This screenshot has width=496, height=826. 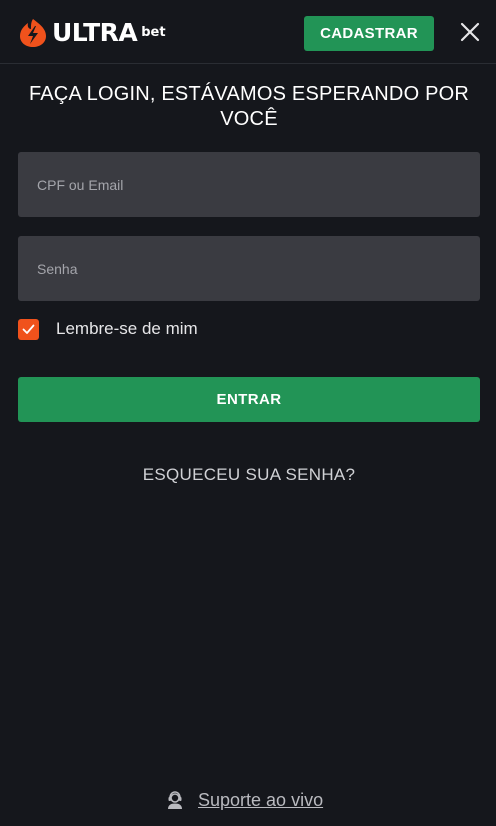 I want to click on close-icon, so click(x=470, y=32).